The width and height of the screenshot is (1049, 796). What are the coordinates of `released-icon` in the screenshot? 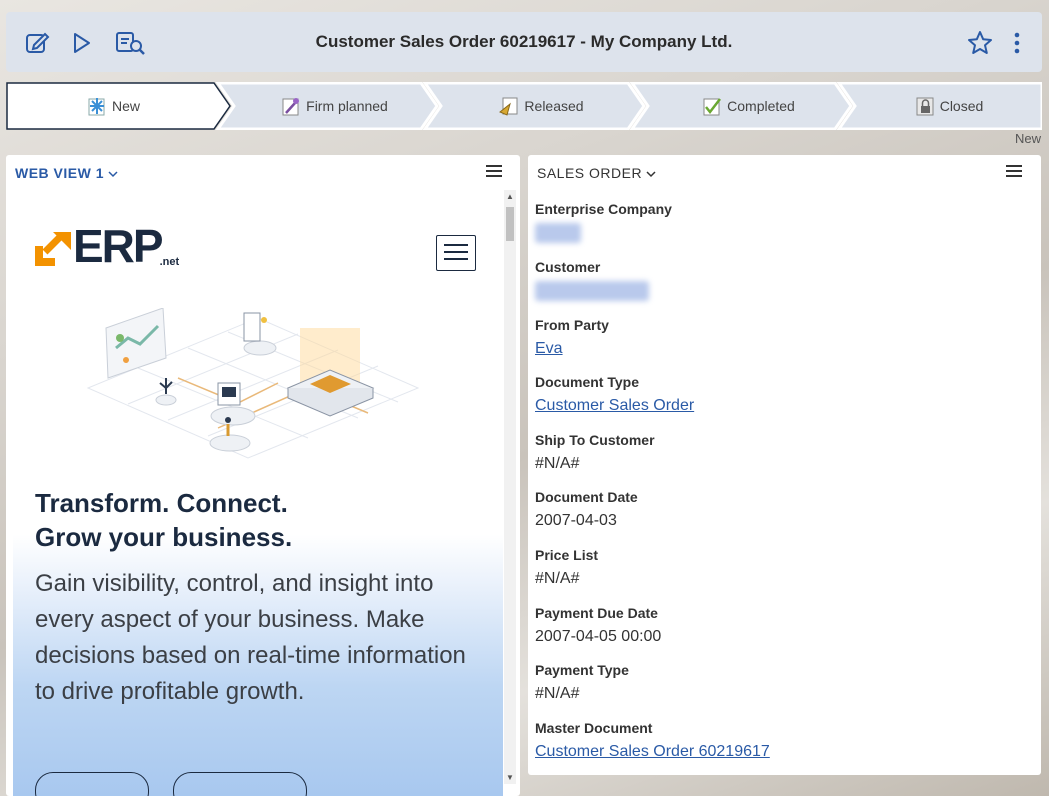 It's located at (509, 106).